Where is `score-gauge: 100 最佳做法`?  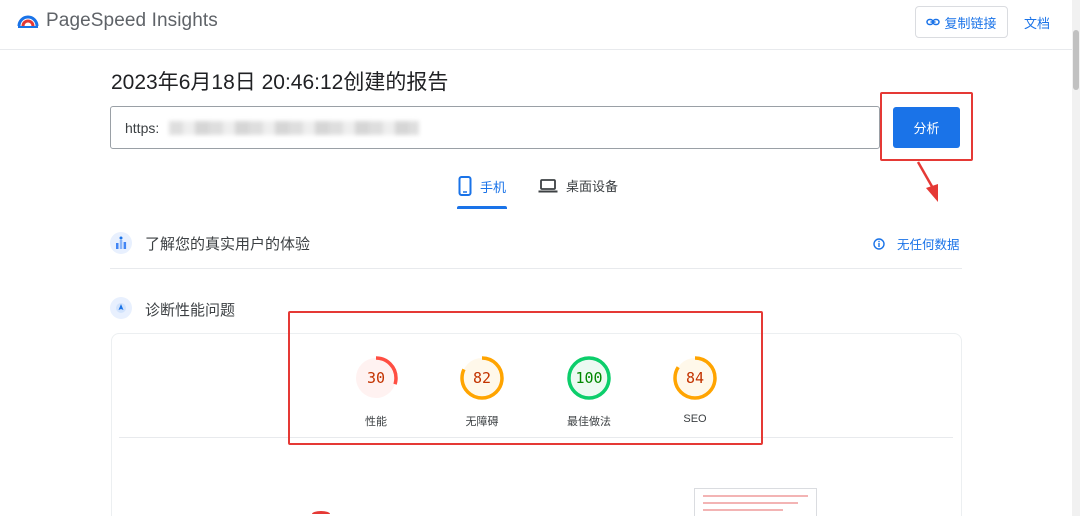
score-gauge: 100 最佳做法 is located at coordinates (589, 391).